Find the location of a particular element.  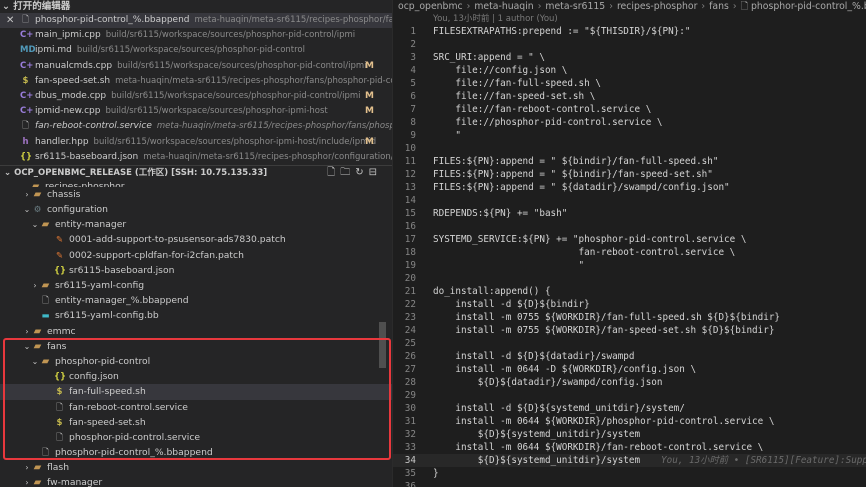

code-line: 22 install -d ${D}${bindir} is located at coordinates (629, 304).